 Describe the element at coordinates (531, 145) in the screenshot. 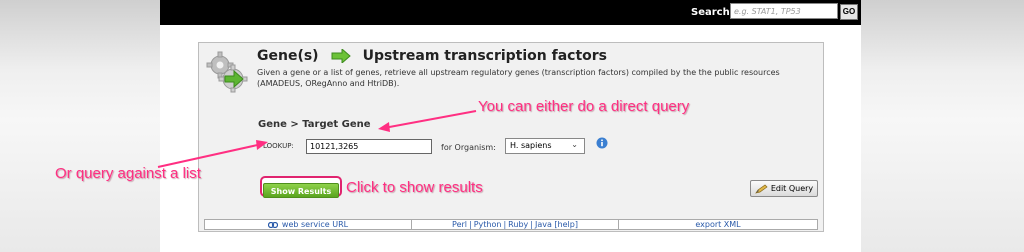

I see `organism-value: H. sapiens` at that location.